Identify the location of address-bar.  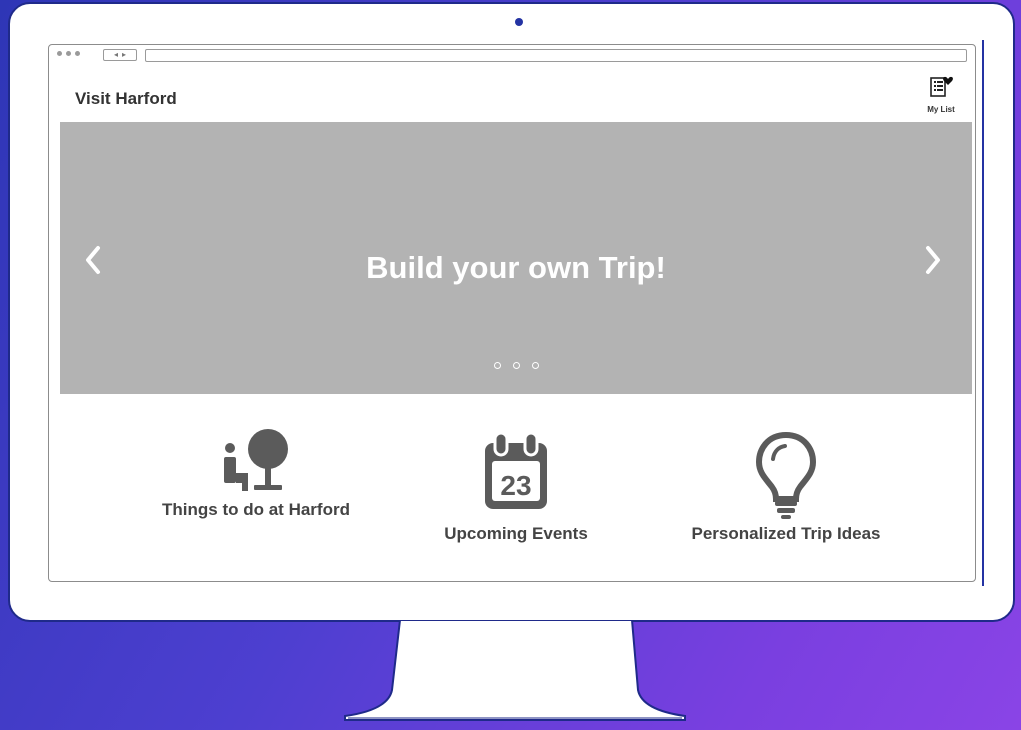
(556, 55).